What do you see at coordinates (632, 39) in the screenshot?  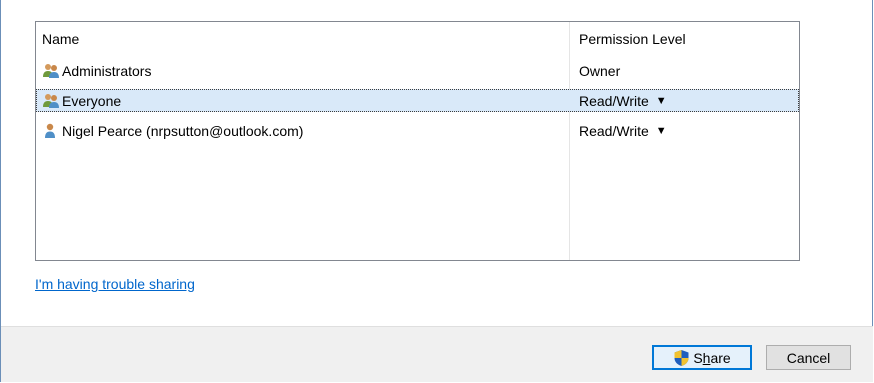 I see `column-header-permission: Permission Level` at bounding box center [632, 39].